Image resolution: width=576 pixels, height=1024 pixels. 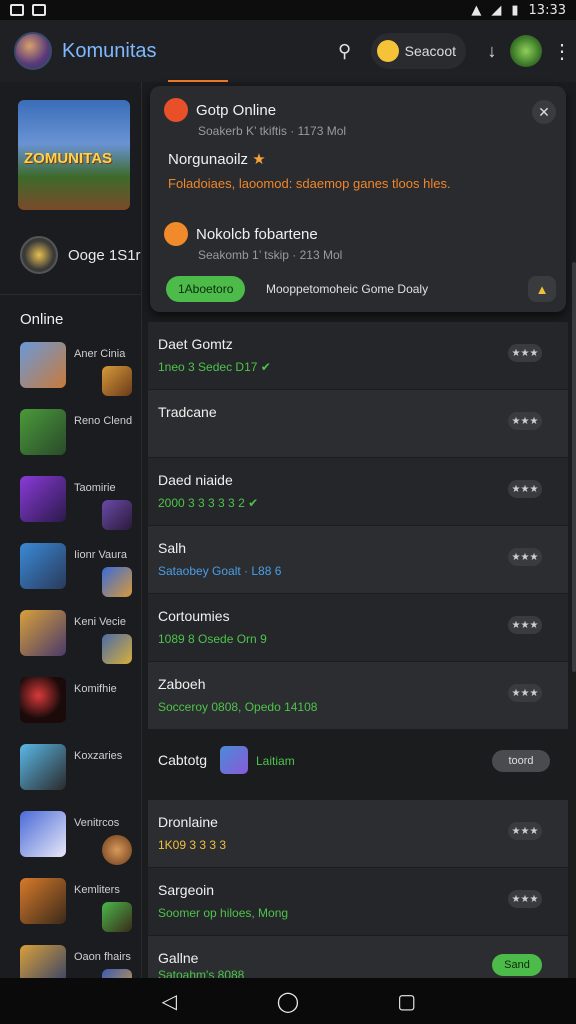 I want to click on action-pill: 1Aboetoro, so click(x=206, y=289).